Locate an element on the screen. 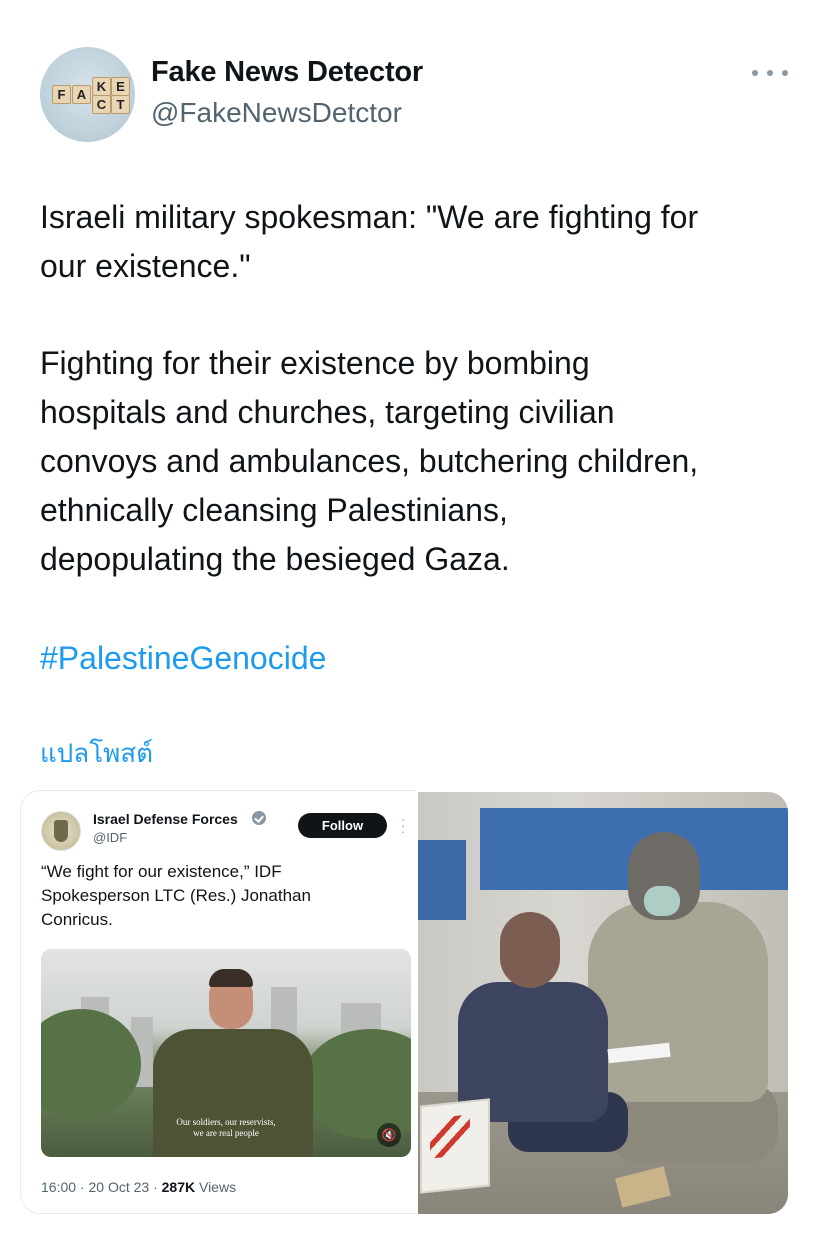 This screenshot has width=828, height=1248. avatar-letter: A is located at coordinates (81, 94).